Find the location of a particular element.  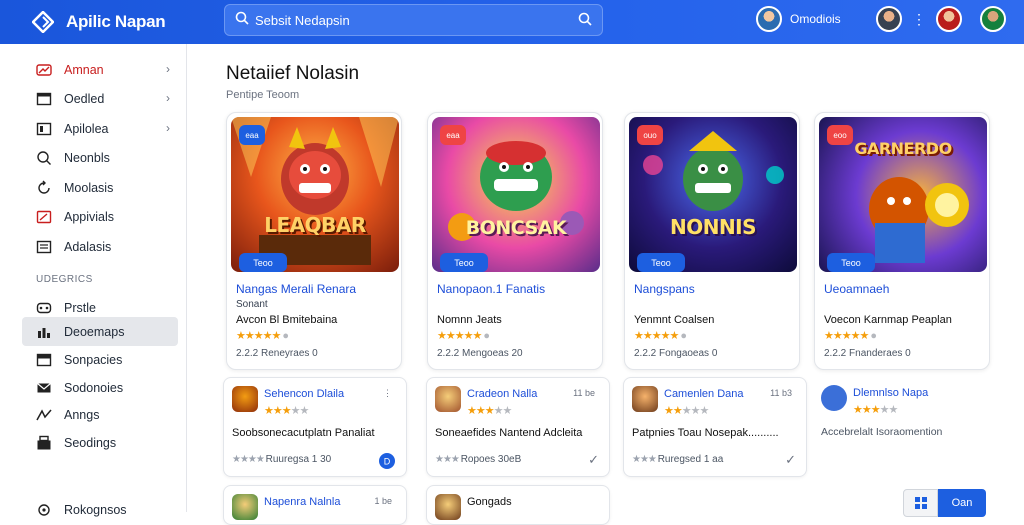

item-title: Dlemnlso Napa is located at coordinates (890, 393).